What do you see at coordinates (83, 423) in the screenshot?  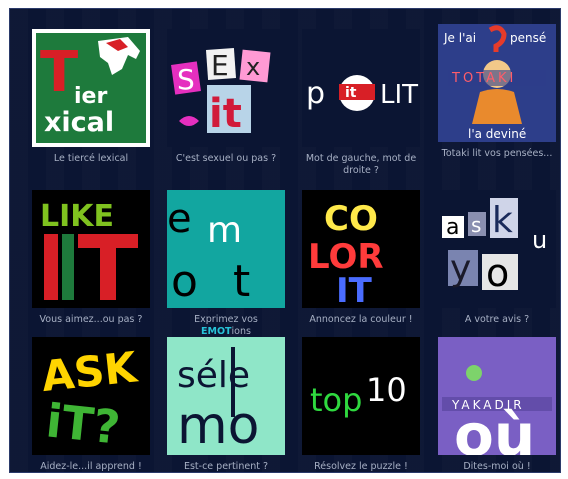 I see `svg-text: iT?` at bounding box center [83, 423].